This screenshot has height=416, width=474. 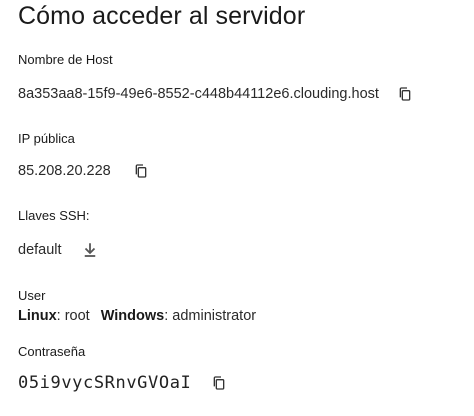 I want to click on public-ip-value: 85.208.20.228, so click(x=64, y=171).